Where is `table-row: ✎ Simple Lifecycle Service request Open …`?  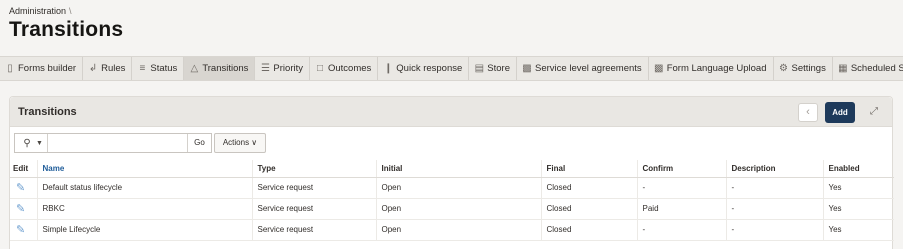
table-row: ✎ Simple Lifecycle Service request Open … is located at coordinates (452, 230).